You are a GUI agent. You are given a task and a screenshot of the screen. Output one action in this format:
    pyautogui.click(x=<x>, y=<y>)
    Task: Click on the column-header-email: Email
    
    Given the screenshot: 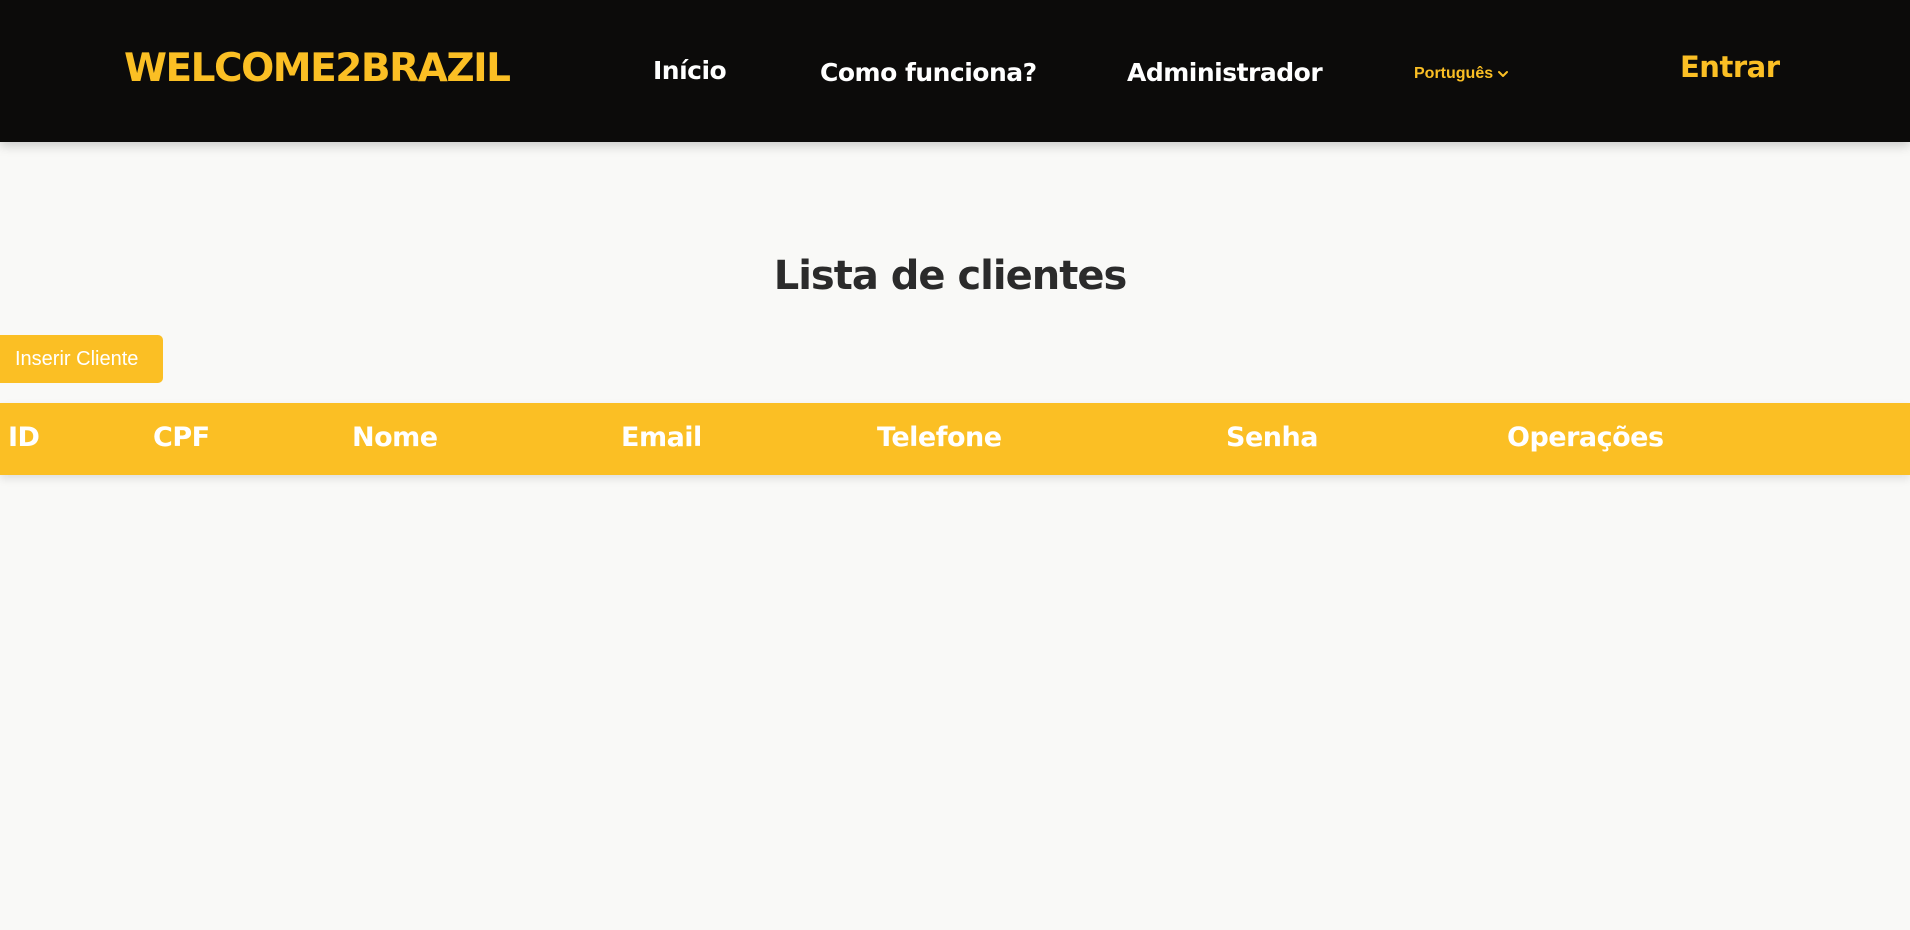 What is the action you would take?
    pyautogui.click(x=661, y=437)
    